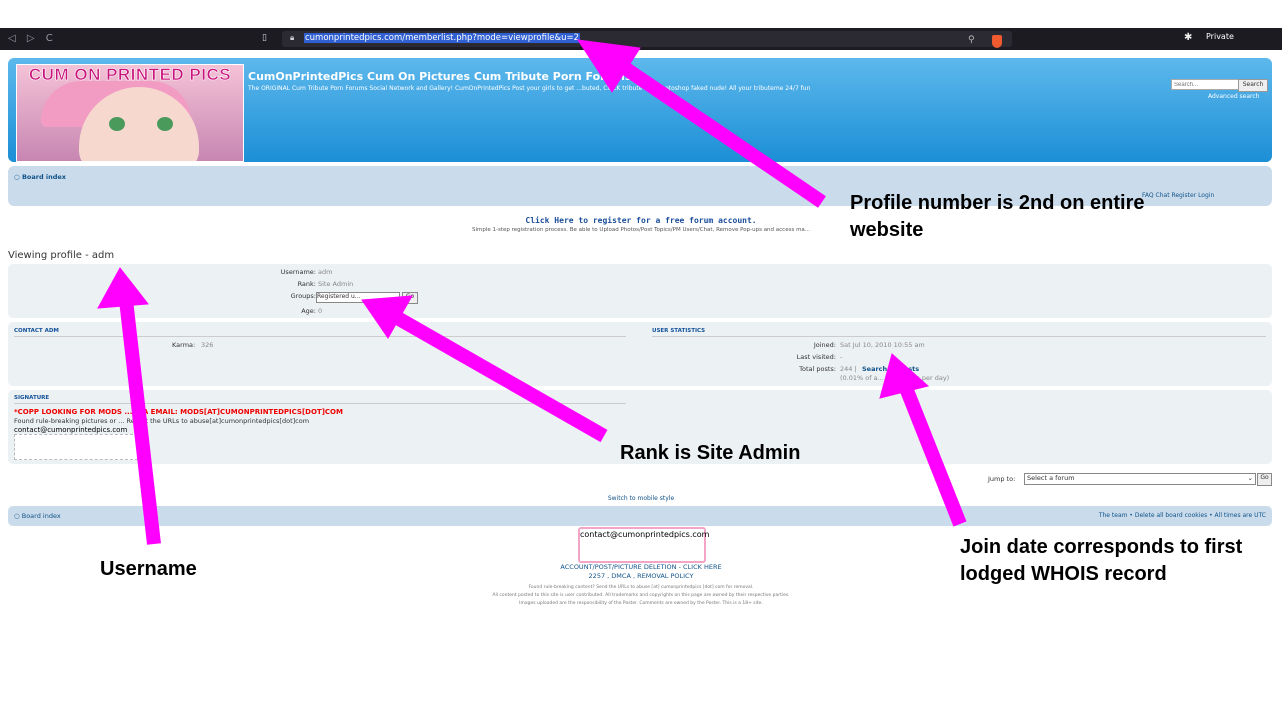 The width and height of the screenshot is (1282, 722). What do you see at coordinates (148, 569) in the screenshot?
I see `annotation-username: Username` at bounding box center [148, 569].